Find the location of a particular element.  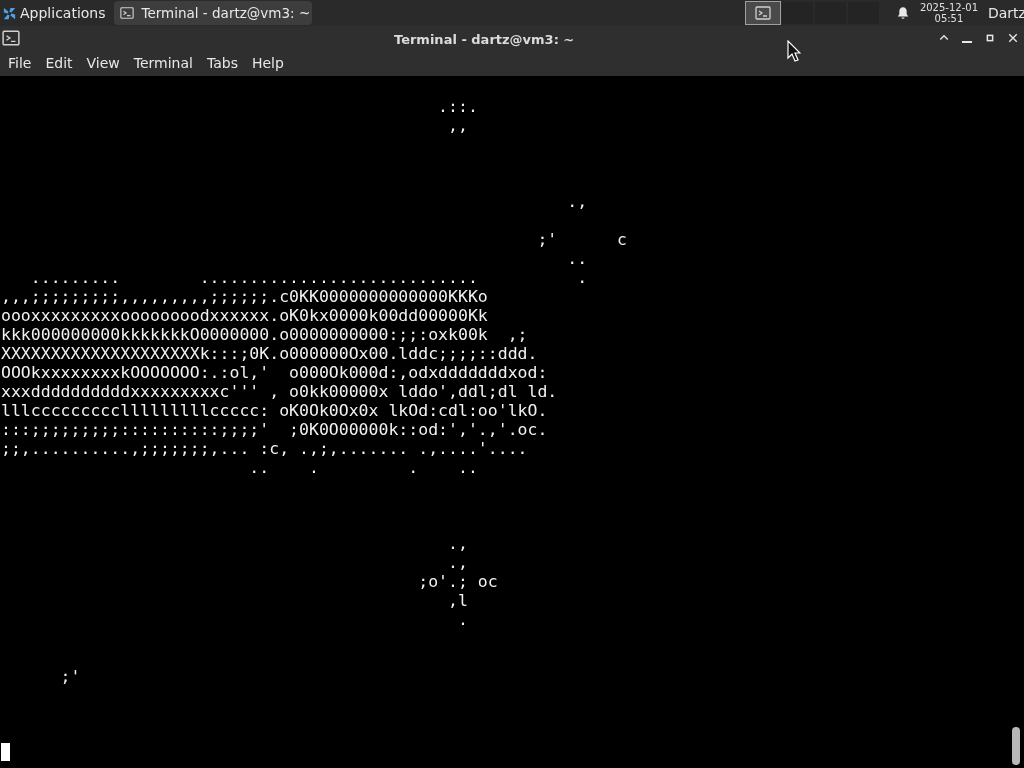

terminal-text: .::. is located at coordinates (458, 106).